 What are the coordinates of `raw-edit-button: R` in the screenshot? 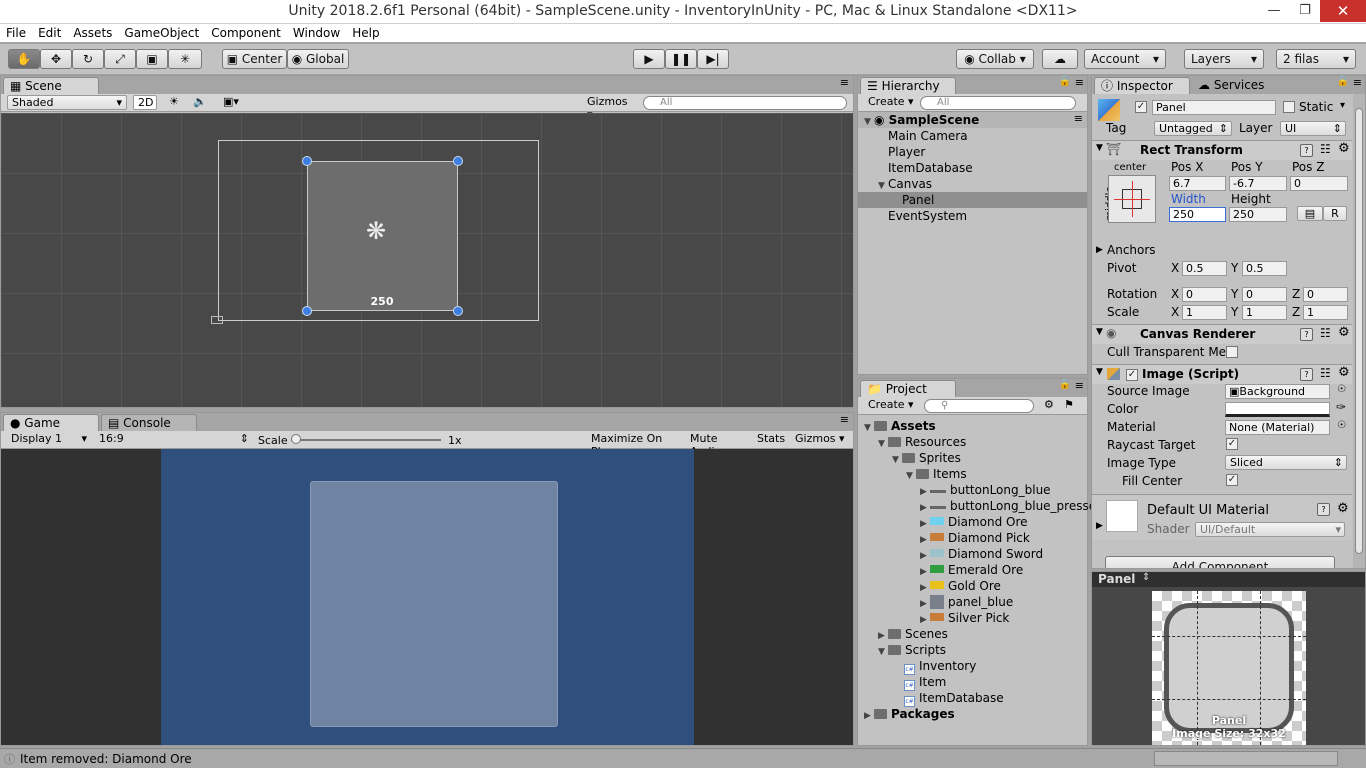 It's located at (1335, 213).